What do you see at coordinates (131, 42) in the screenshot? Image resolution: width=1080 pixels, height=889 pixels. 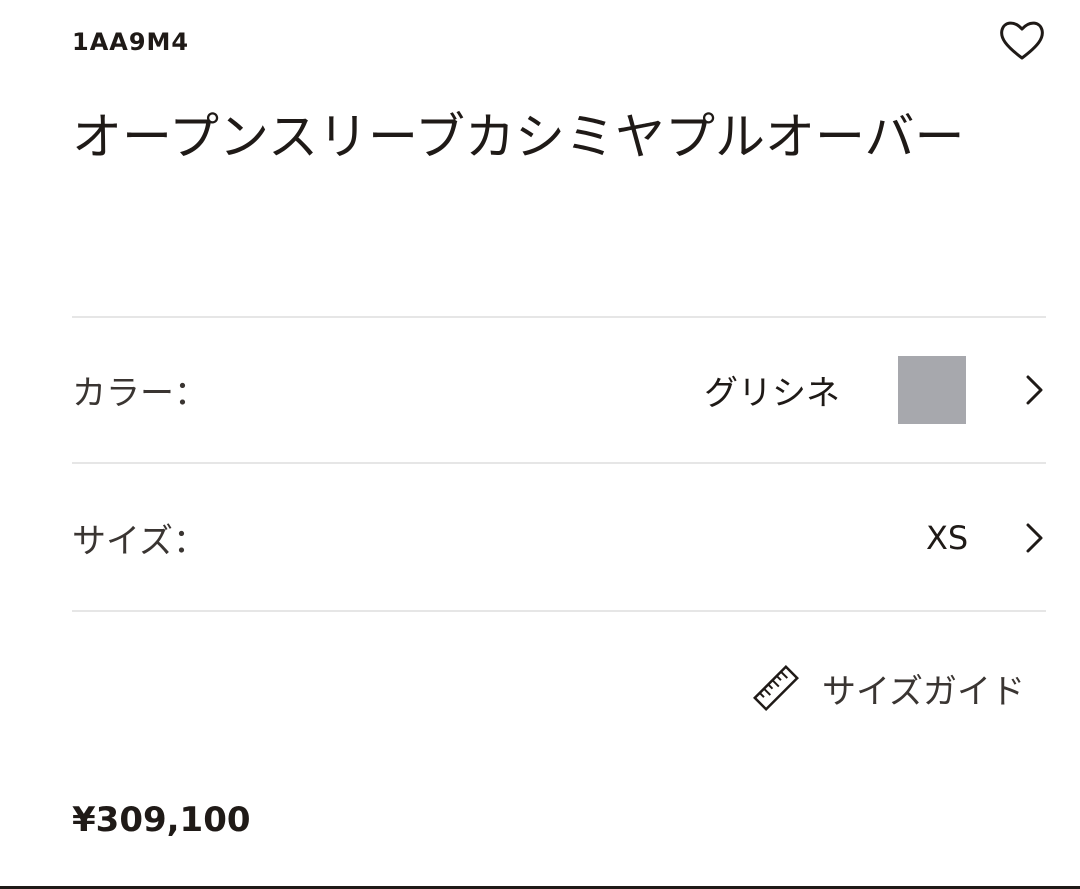 I see `product-sku: 1AA9M4` at bounding box center [131, 42].